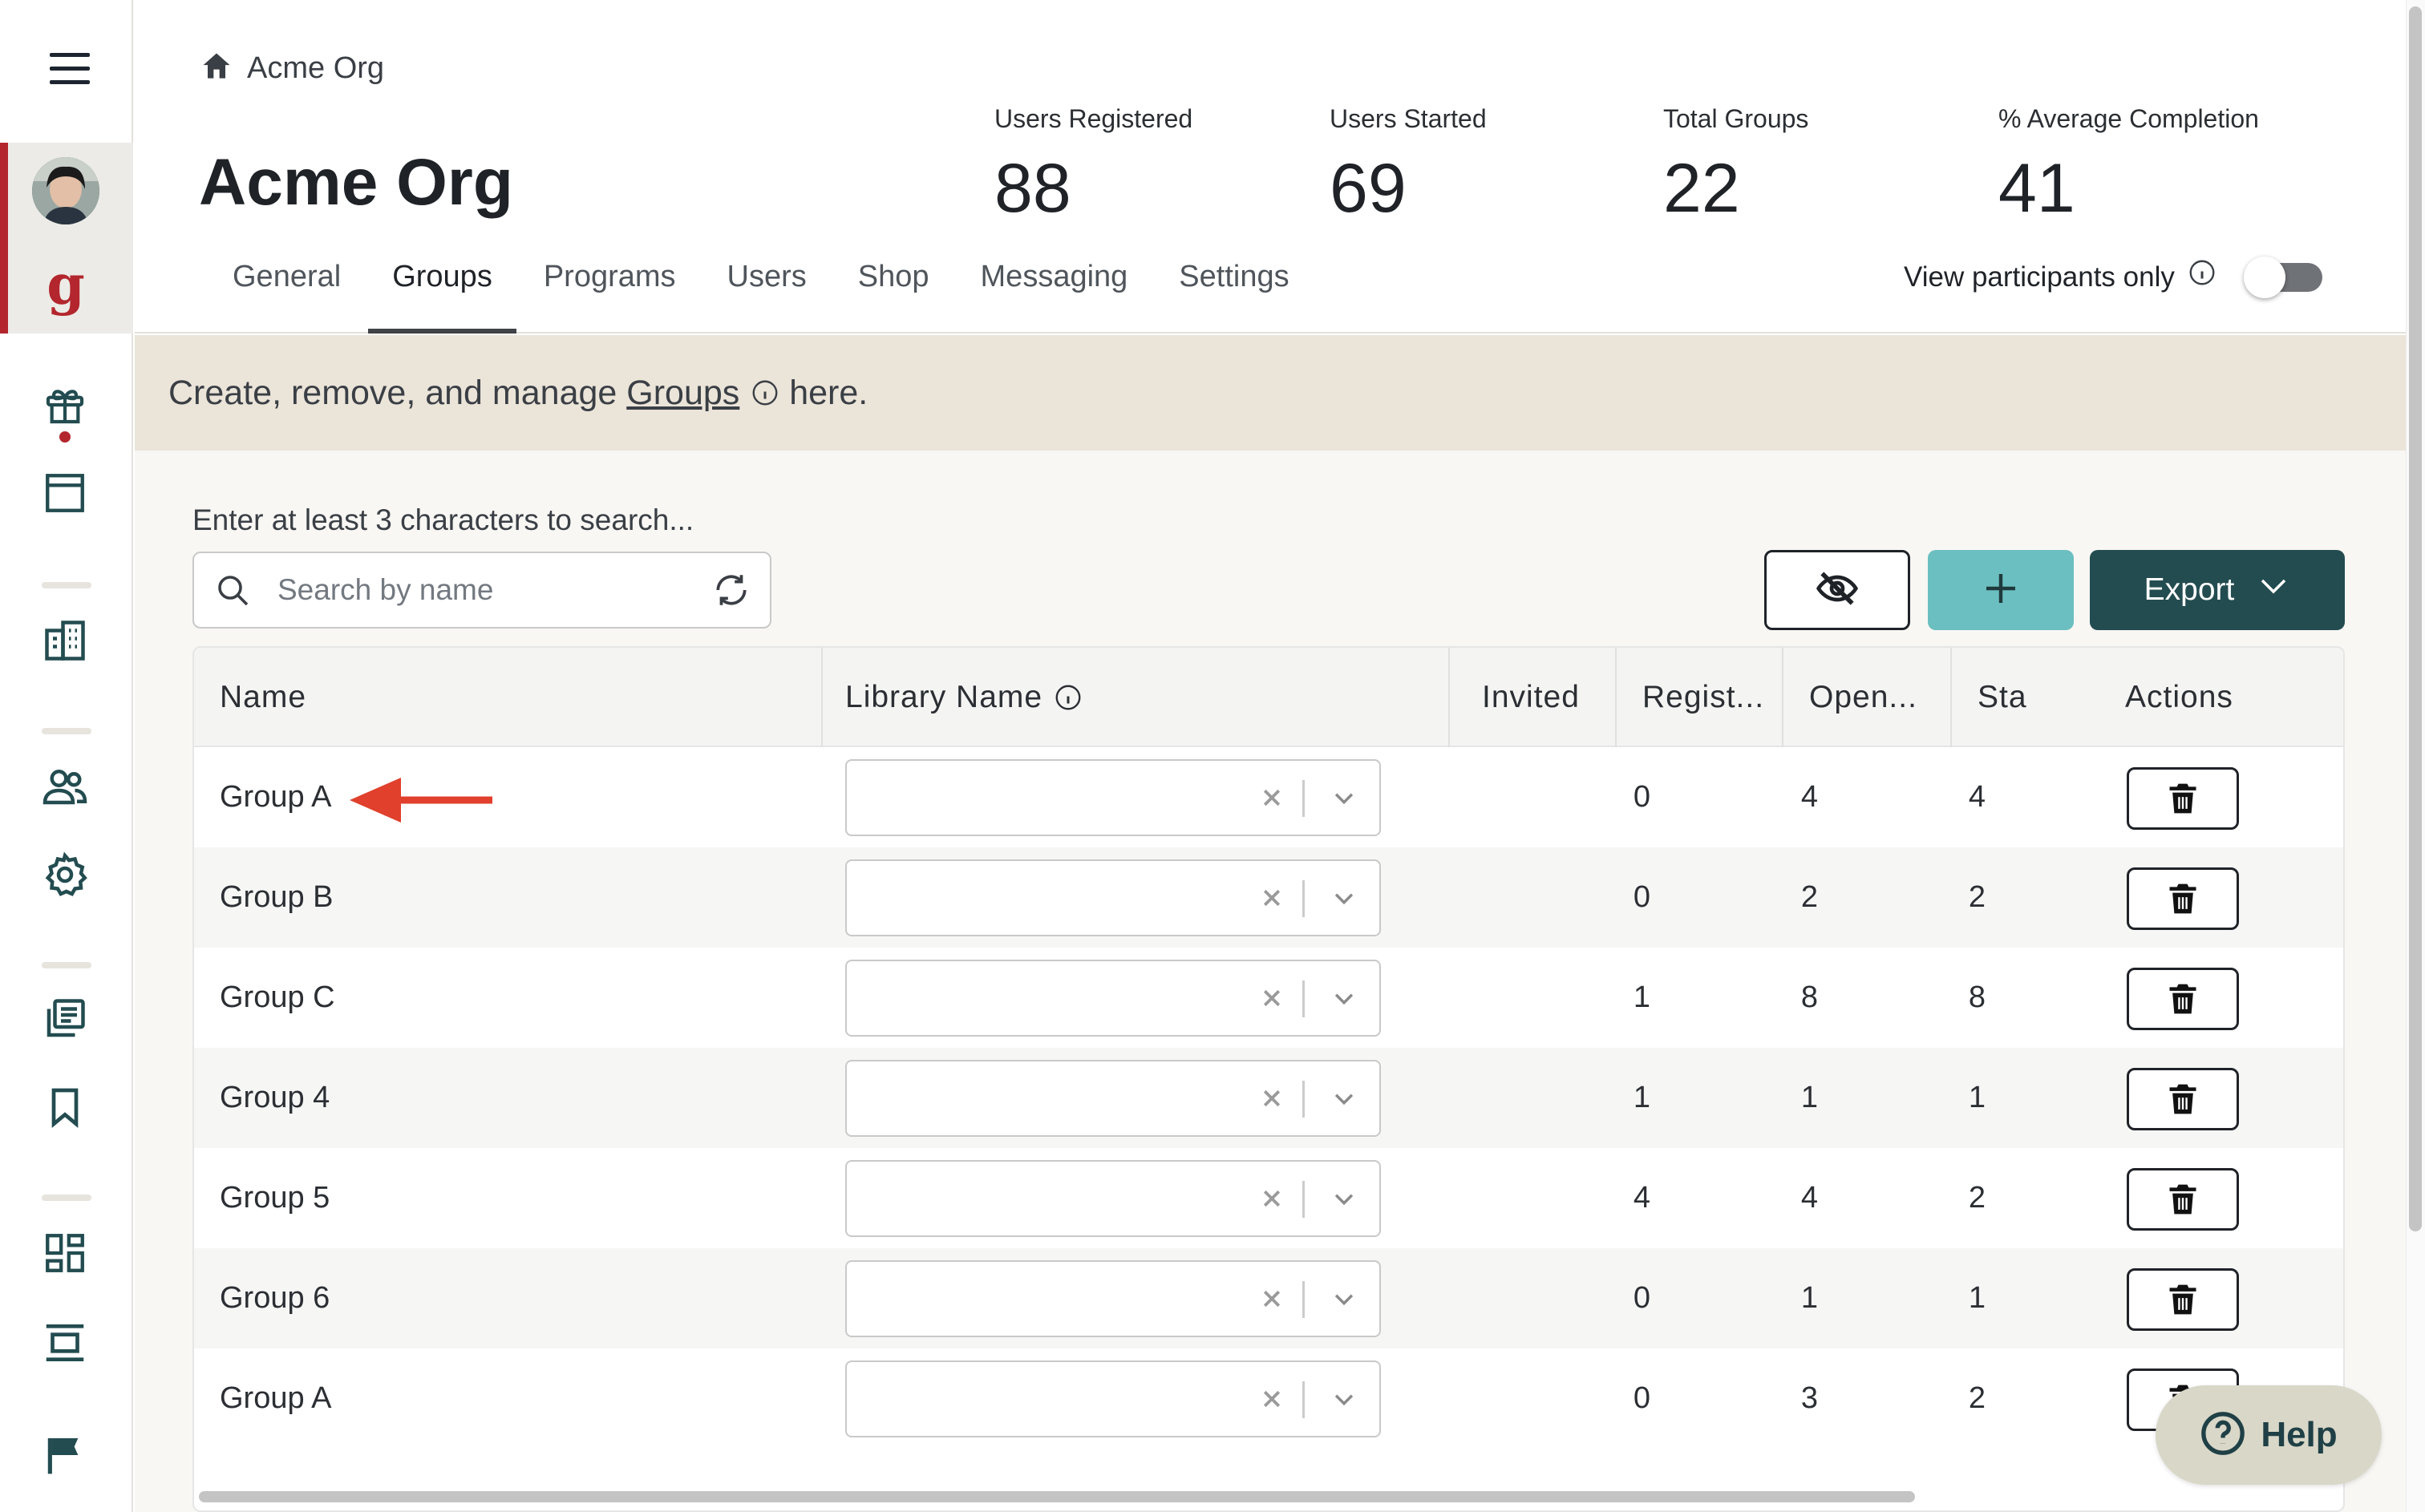 The width and height of the screenshot is (2425, 1512). Describe the element at coordinates (65, 1343) in the screenshot. I see `layout-icon` at that location.